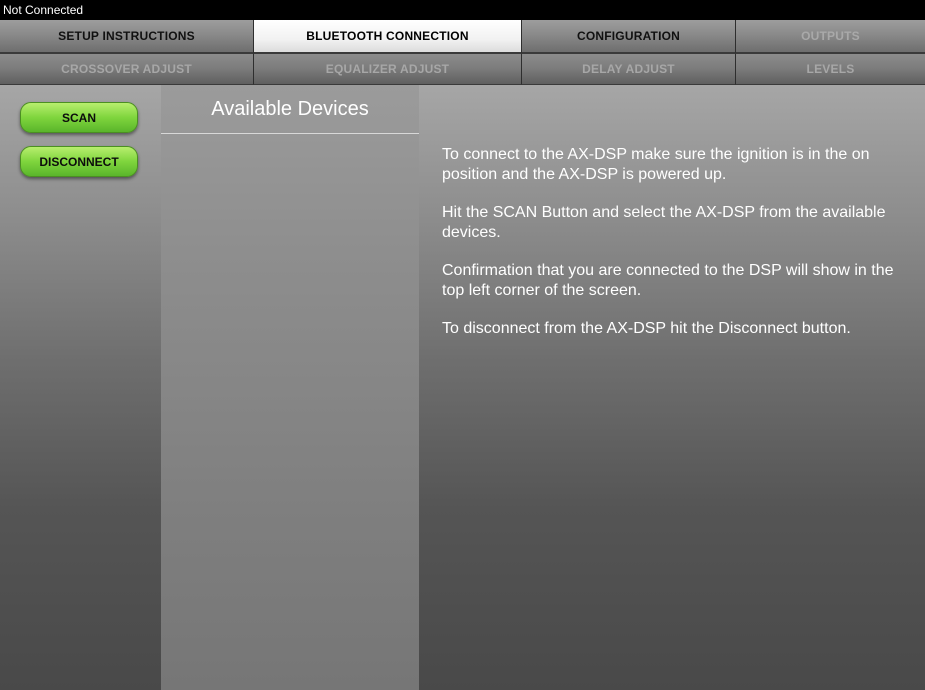  What do you see at coordinates (127, 37) in the screenshot?
I see `tab-setup-instructions: SETUP INSTRUCTIONS` at bounding box center [127, 37].